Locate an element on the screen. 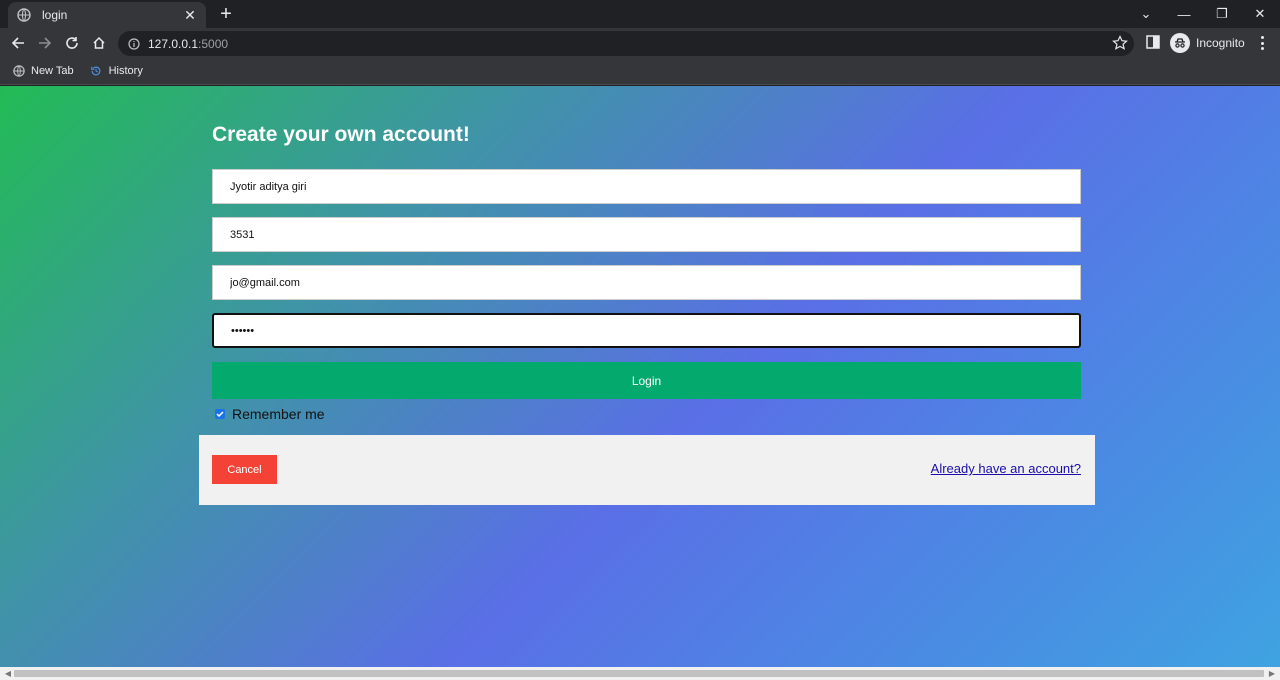 Image resolution: width=1280 pixels, height=680 pixels. home-icon is located at coordinates (99, 43).